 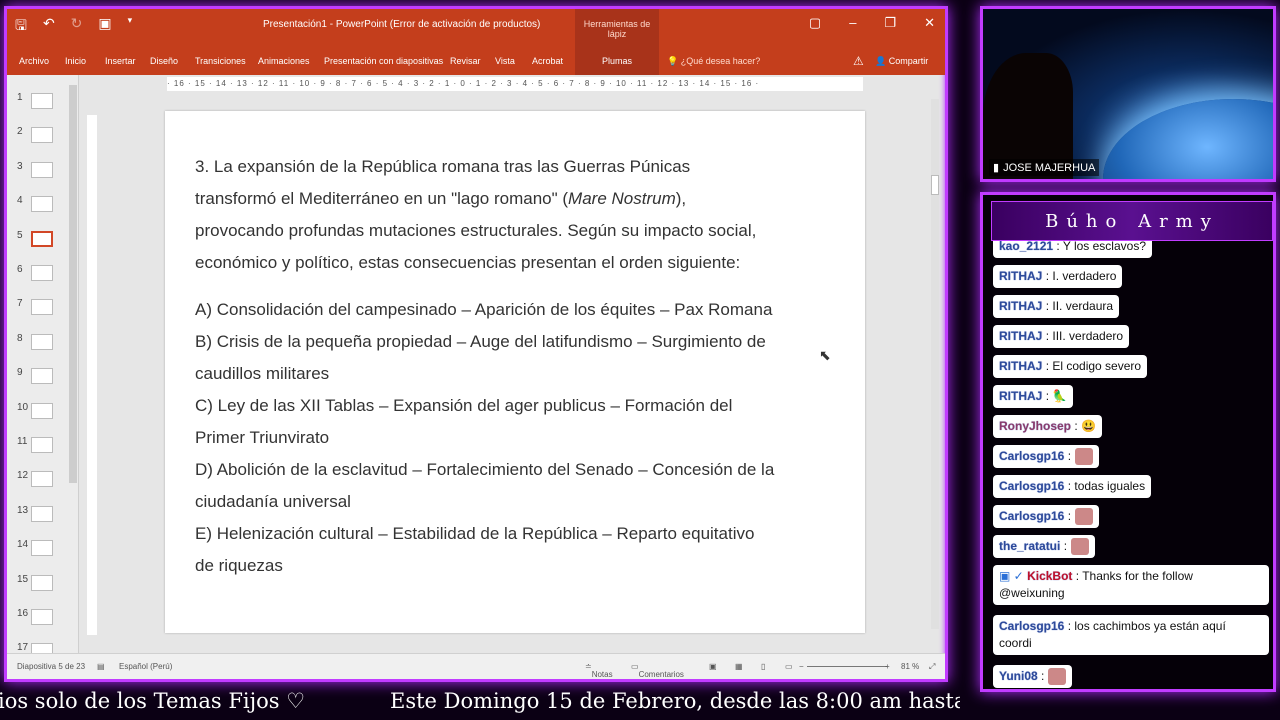 I want to click on restore-icon: ❐, so click(x=890, y=23).